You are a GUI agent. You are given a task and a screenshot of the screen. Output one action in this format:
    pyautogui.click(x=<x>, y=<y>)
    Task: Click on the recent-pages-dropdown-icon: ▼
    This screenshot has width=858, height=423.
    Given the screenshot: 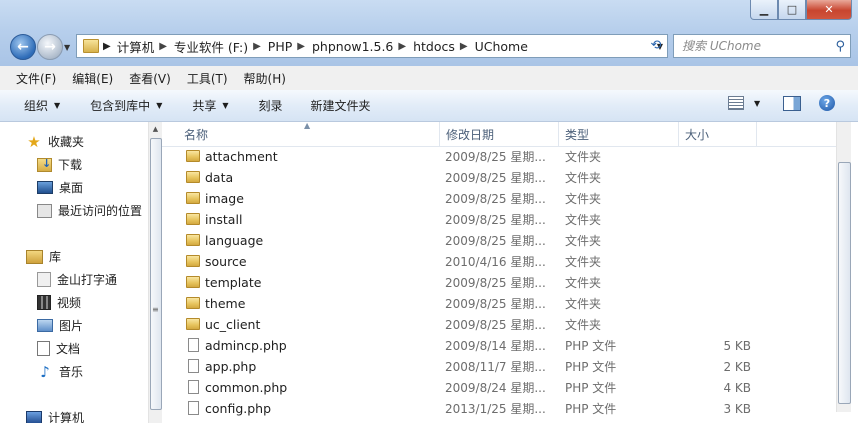 What is the action you would take?
    pyautogui.click(x=67, y=47)
    